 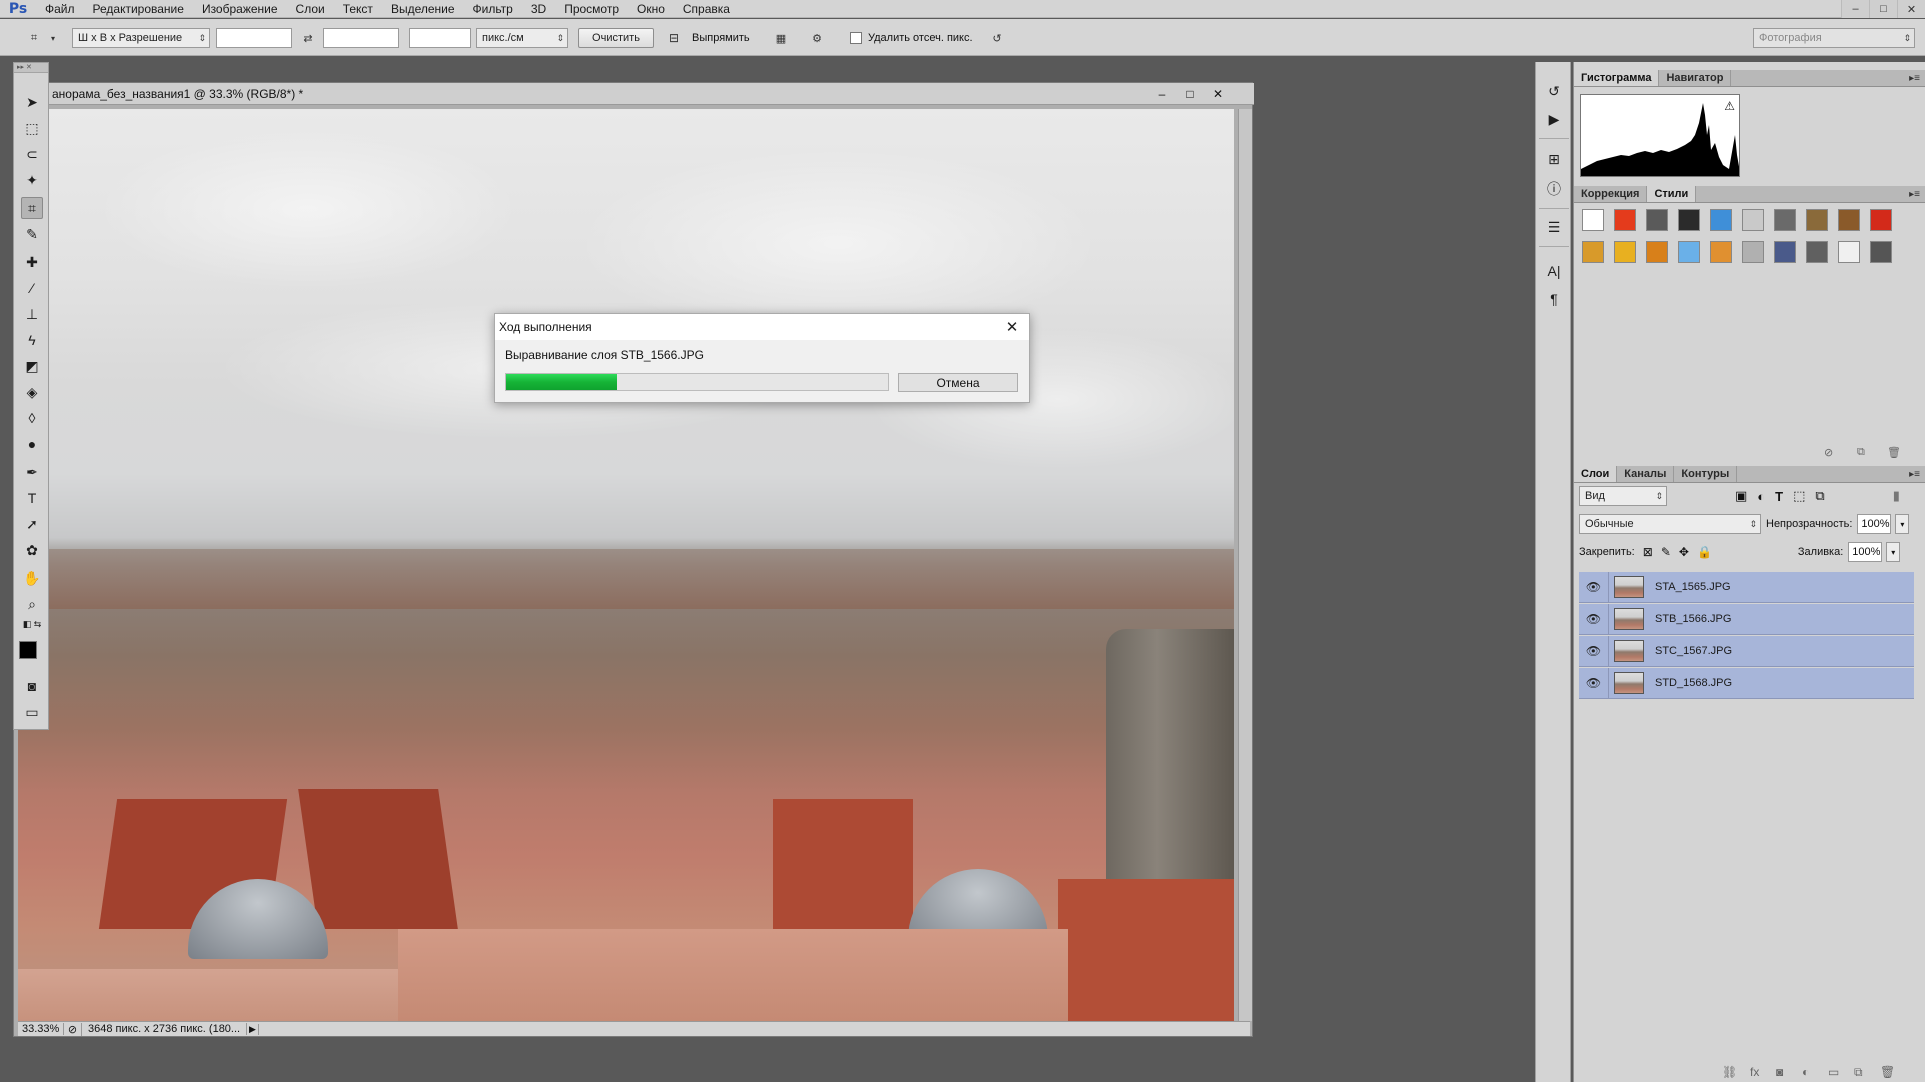 What do you see at coordinates (1896, 496) in the screenshot?
I see `filter-toggle-icon: ▮` at bounding box center [1896, 496].